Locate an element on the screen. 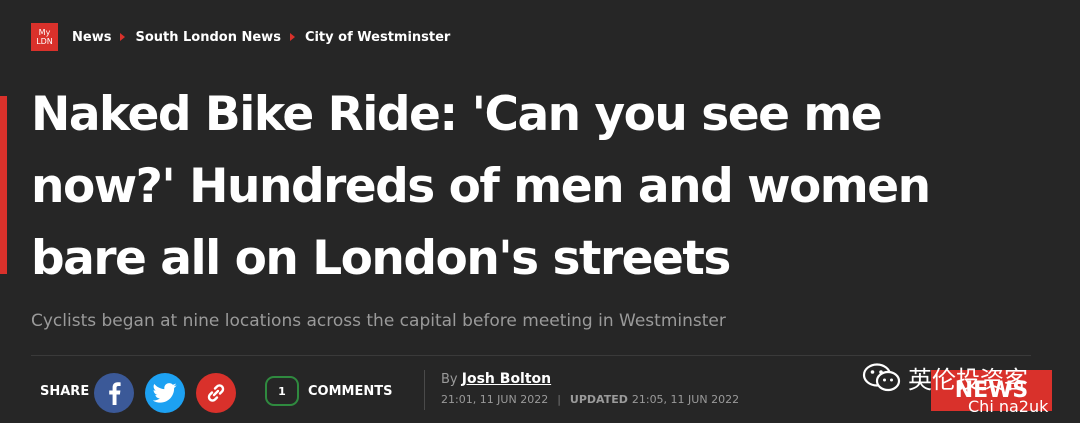 Image resolution: width=1080 pixels, height=423 pixels. breadcrumb-news: News is located at coordinates (91, 37).